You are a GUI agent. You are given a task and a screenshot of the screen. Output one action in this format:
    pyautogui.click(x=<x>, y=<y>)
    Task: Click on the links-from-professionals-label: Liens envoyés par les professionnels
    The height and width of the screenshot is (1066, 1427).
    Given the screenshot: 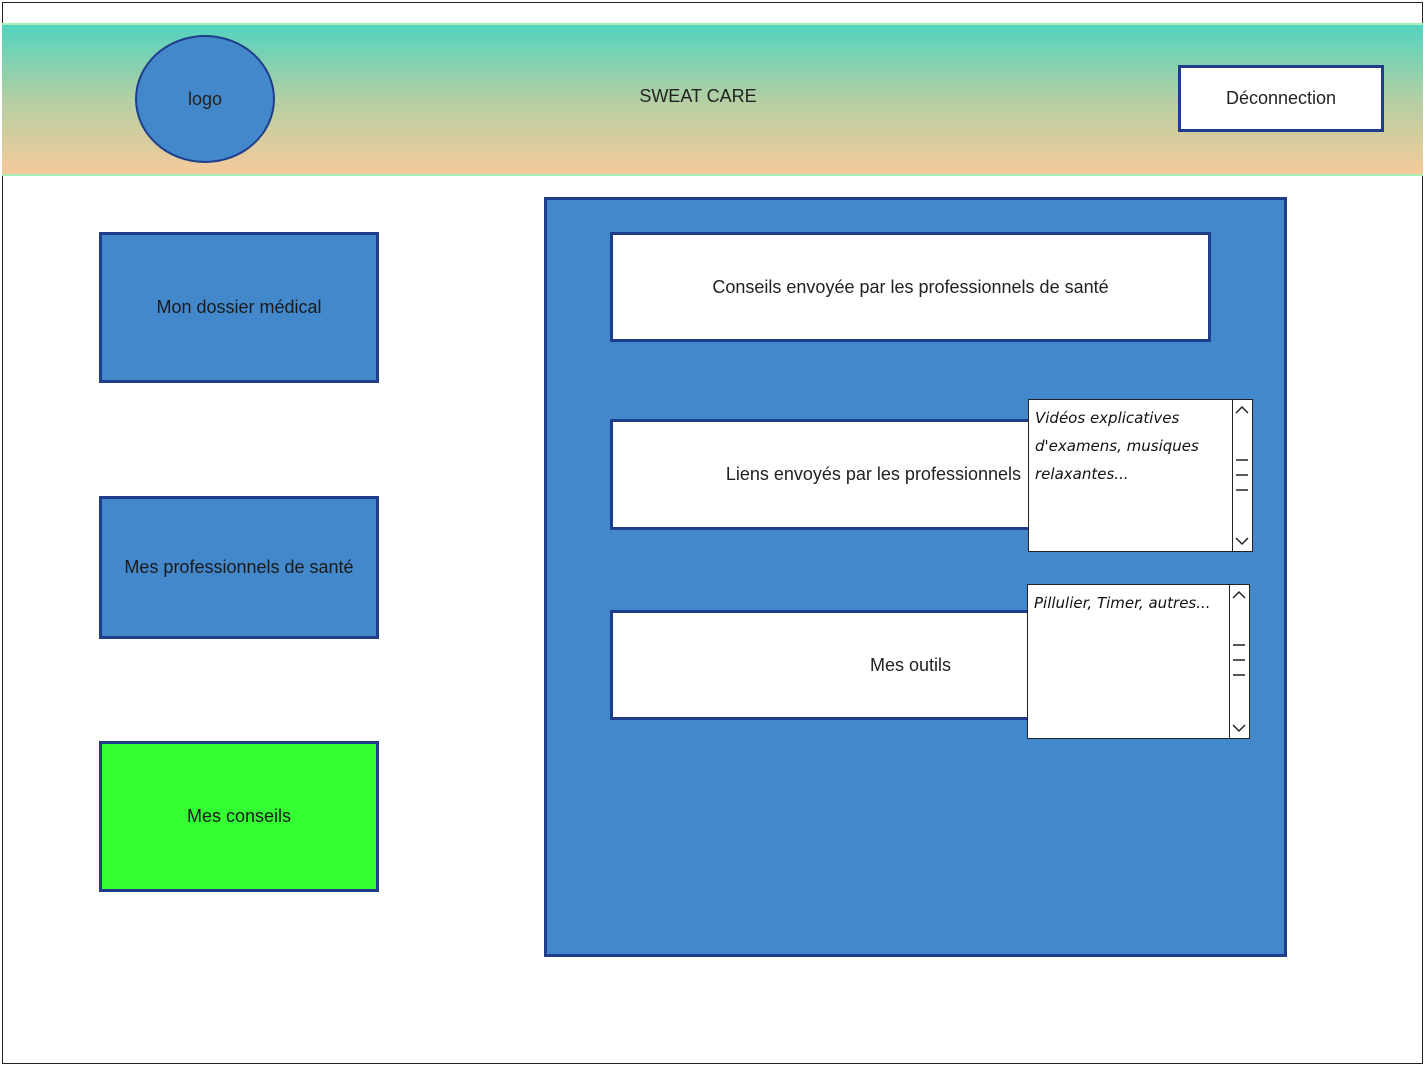 What is the action you would take?
    pyautogui.click(x=873, y=474)
    